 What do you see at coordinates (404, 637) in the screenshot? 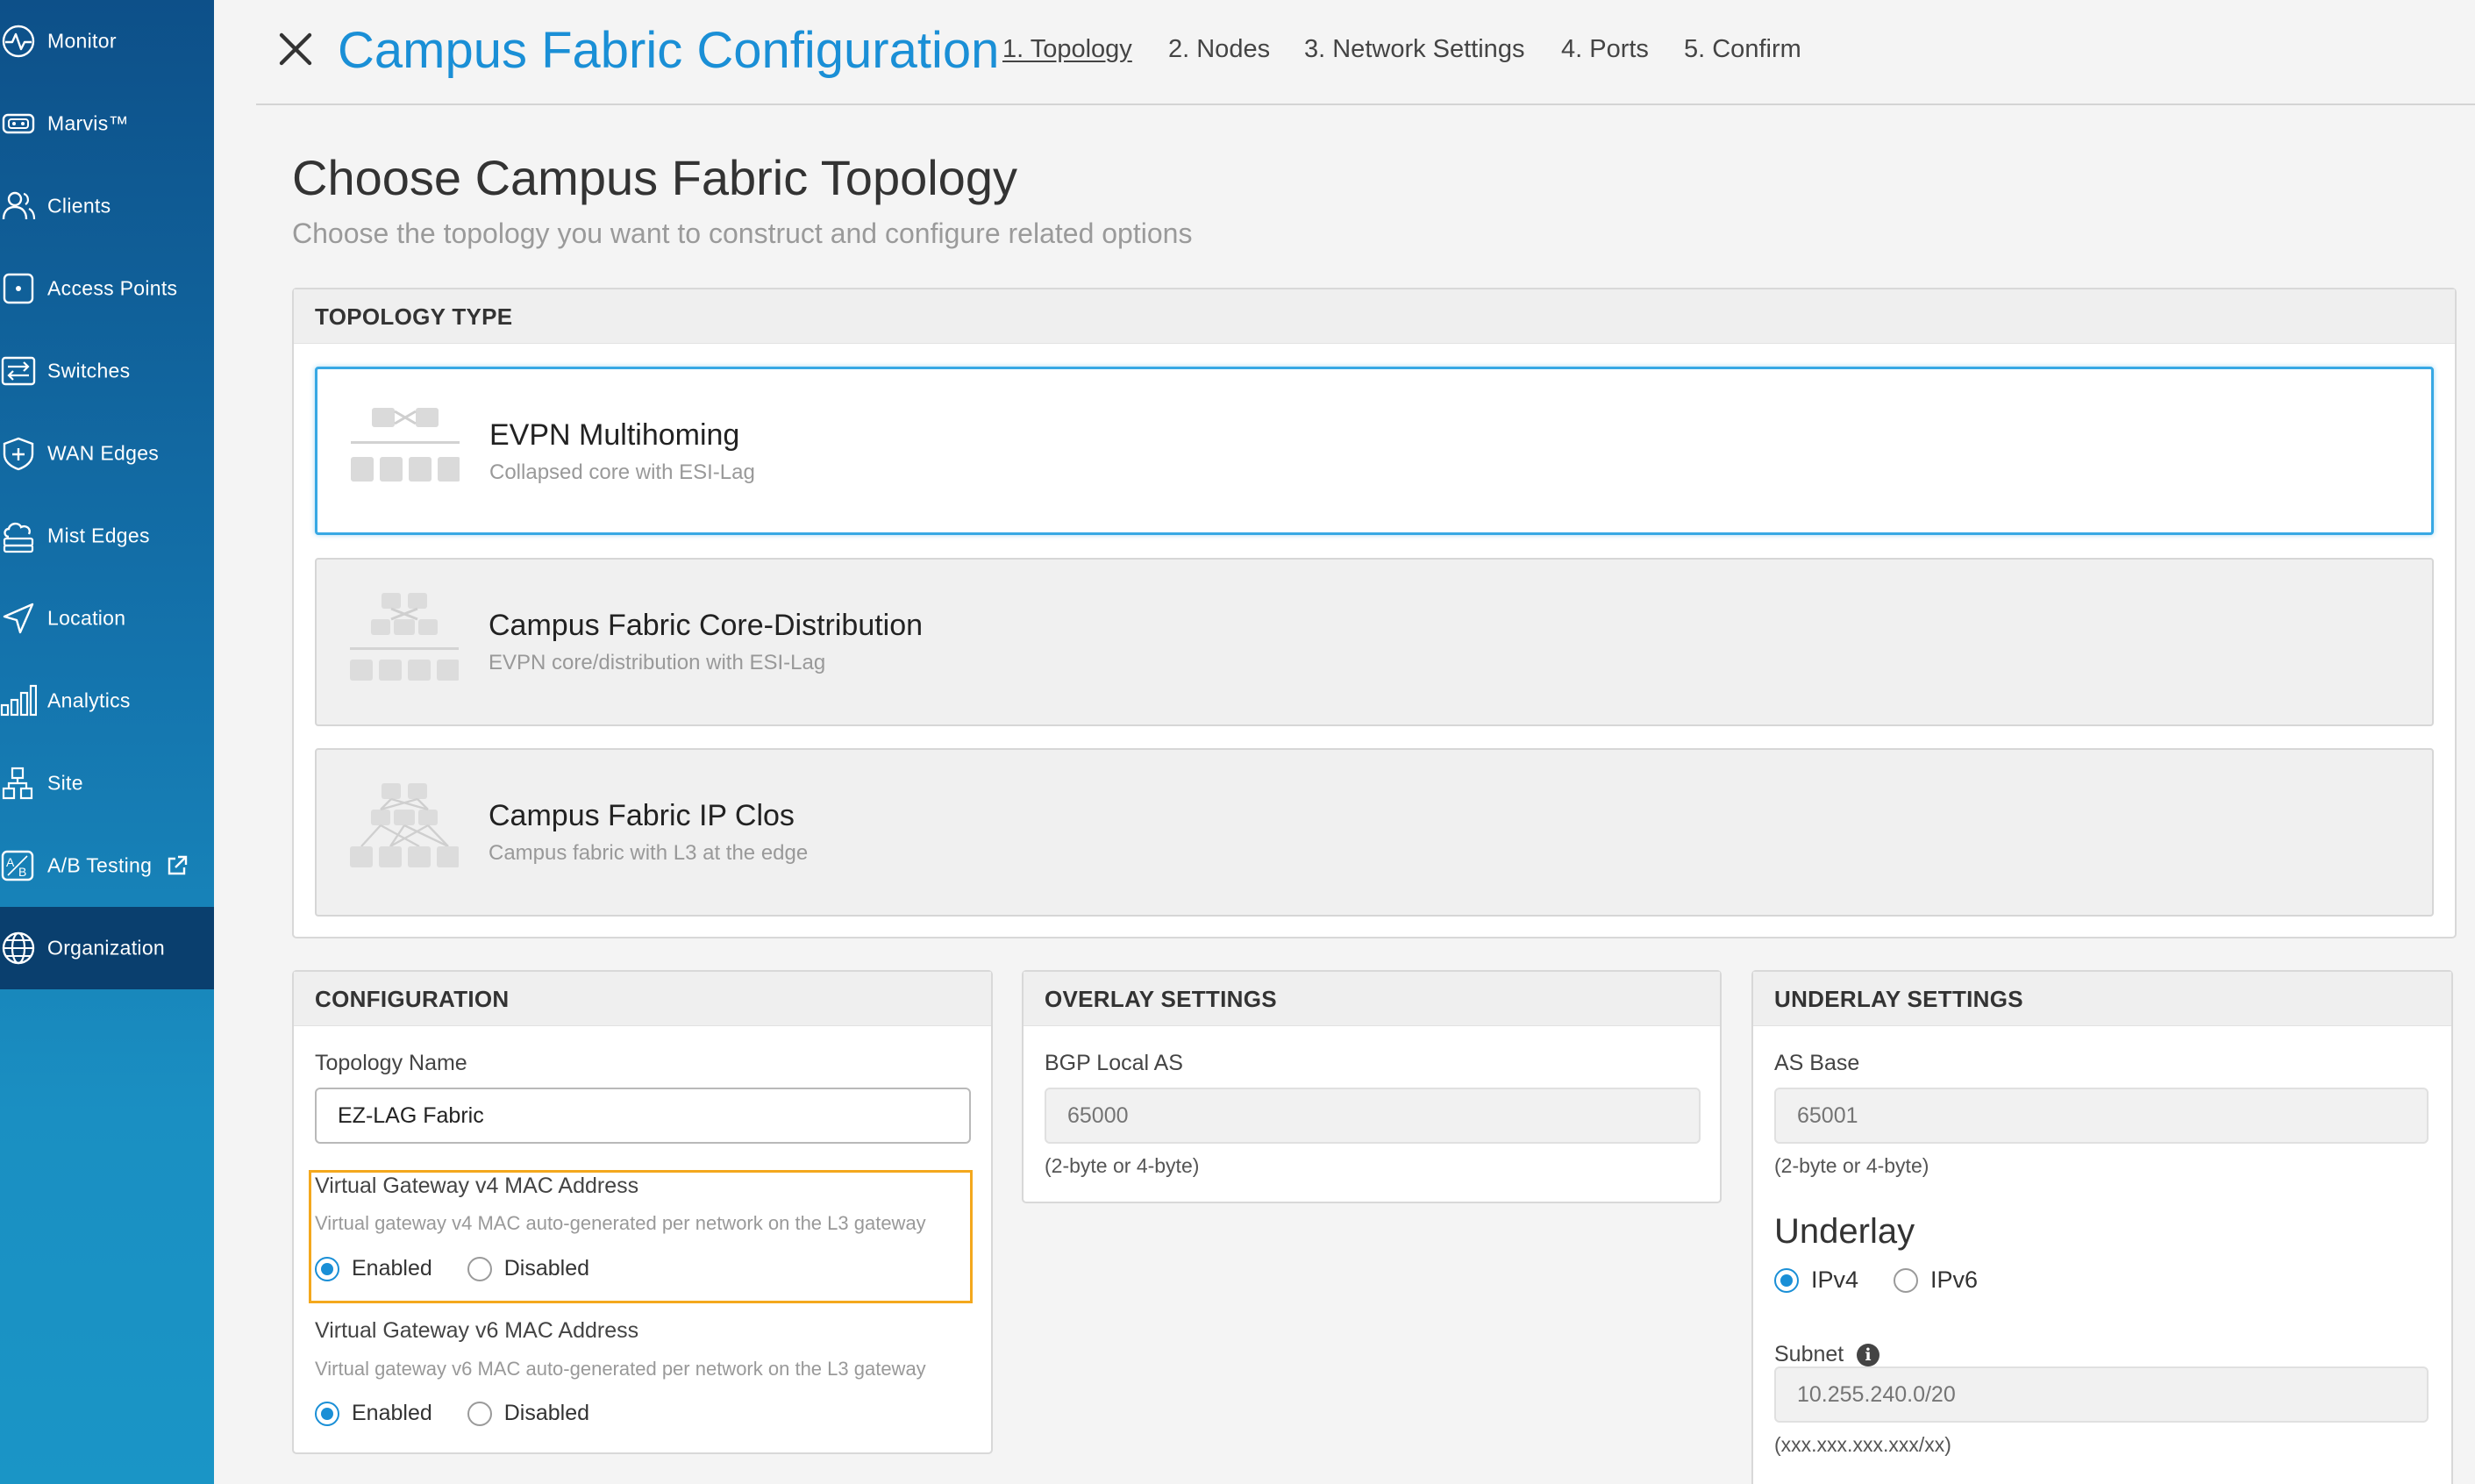
I see `core-distribution-icon` at bounding box center [404, 637].